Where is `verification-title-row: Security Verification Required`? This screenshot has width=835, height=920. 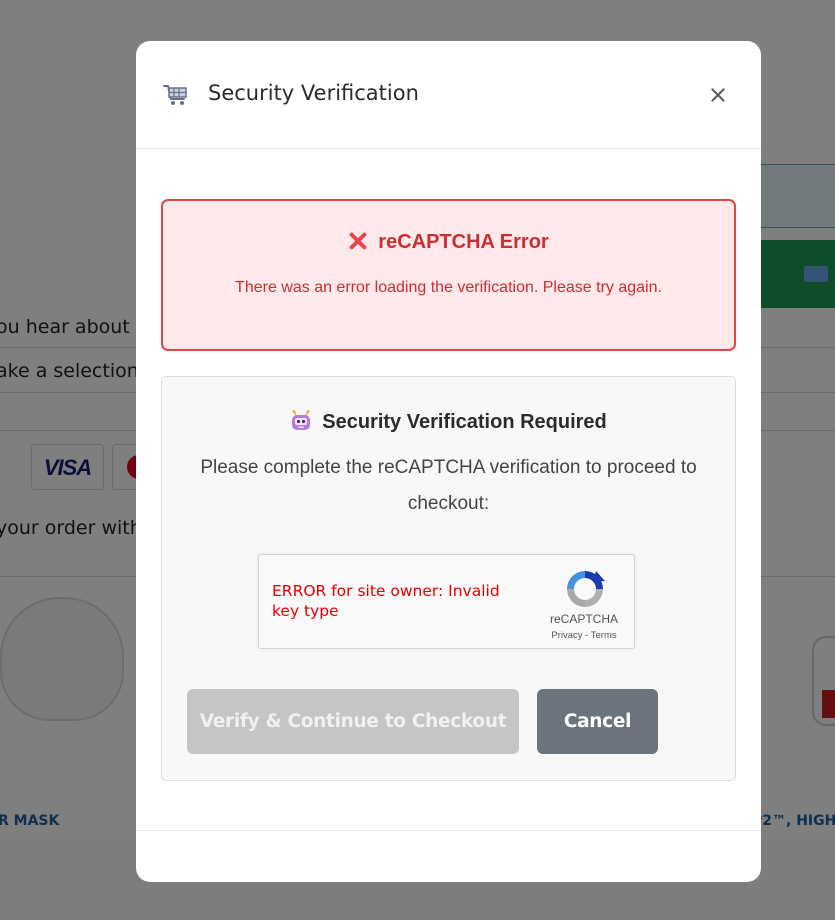
verification-title-row: Security Verification Required is located at coordinates (448, 422).